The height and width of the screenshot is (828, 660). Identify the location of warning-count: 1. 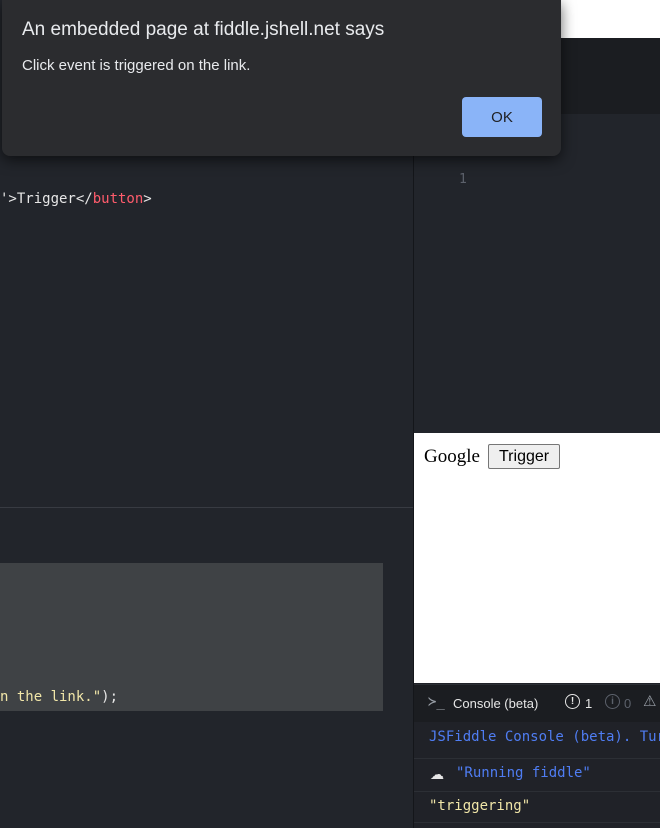
(589, 703).